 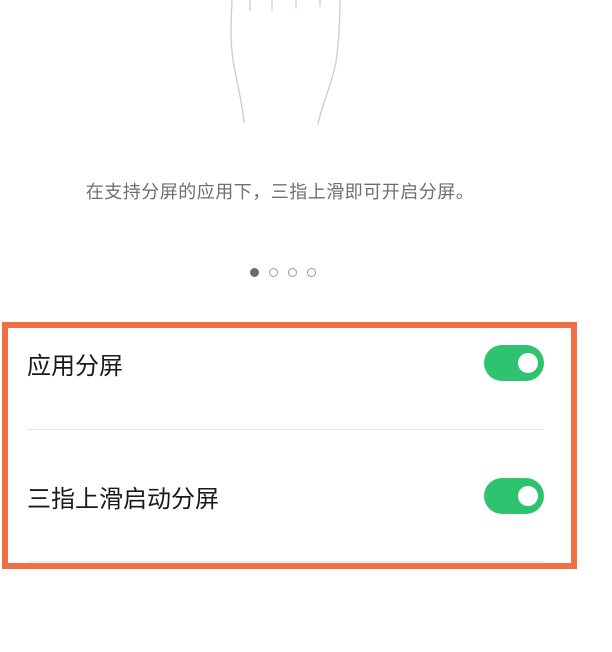 What do you see at coordinates (514, 496) in the screenshot?
I see `three-finger-swipe-toggle` at bounding box center [514, 496].